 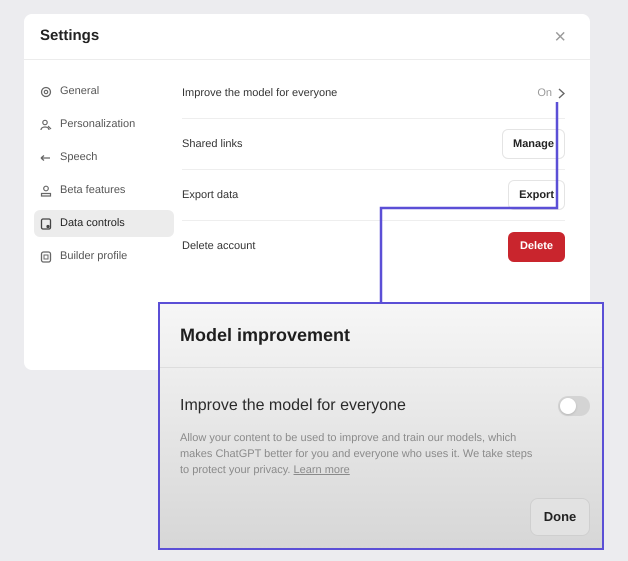 What do you see at coordinates (46, 124) in the screenshot?
I see `people-icon` at bounding box center [46, 124].